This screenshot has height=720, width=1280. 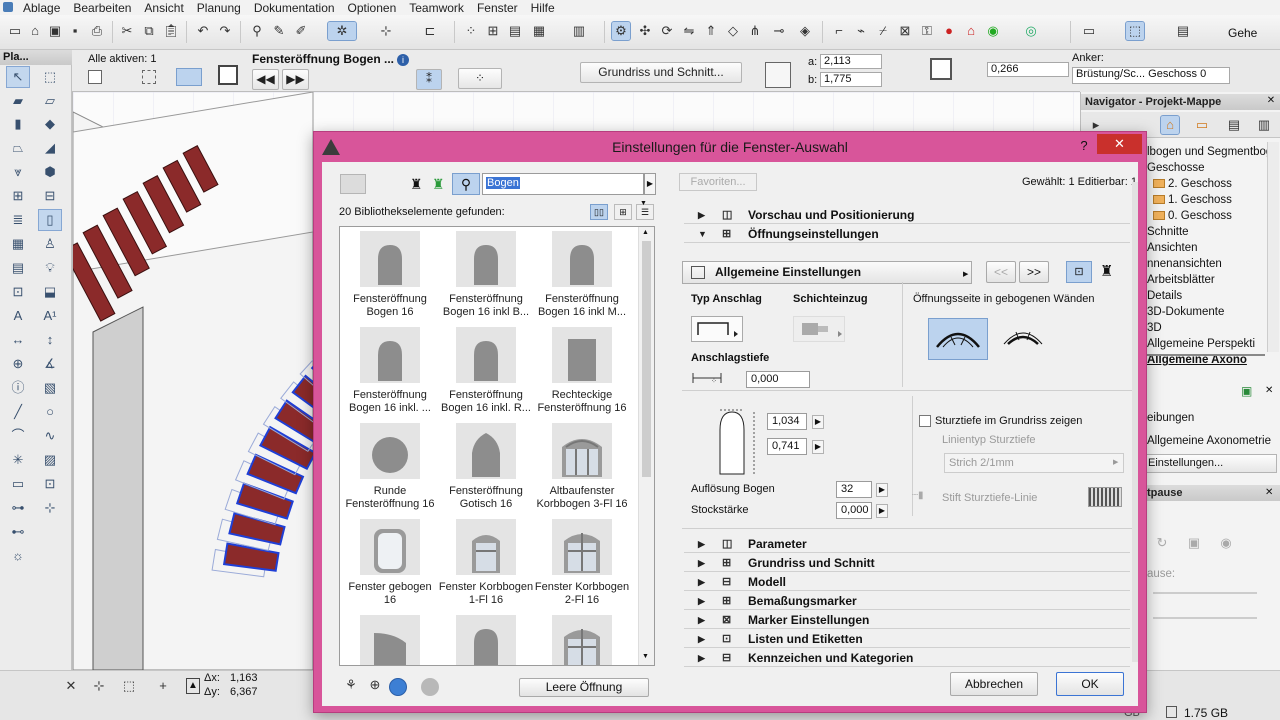 What do you see at coordinates (645, 656) in the screenshot?
I see `scroll-down-icon: ▼` at bounding box center [645, 656].